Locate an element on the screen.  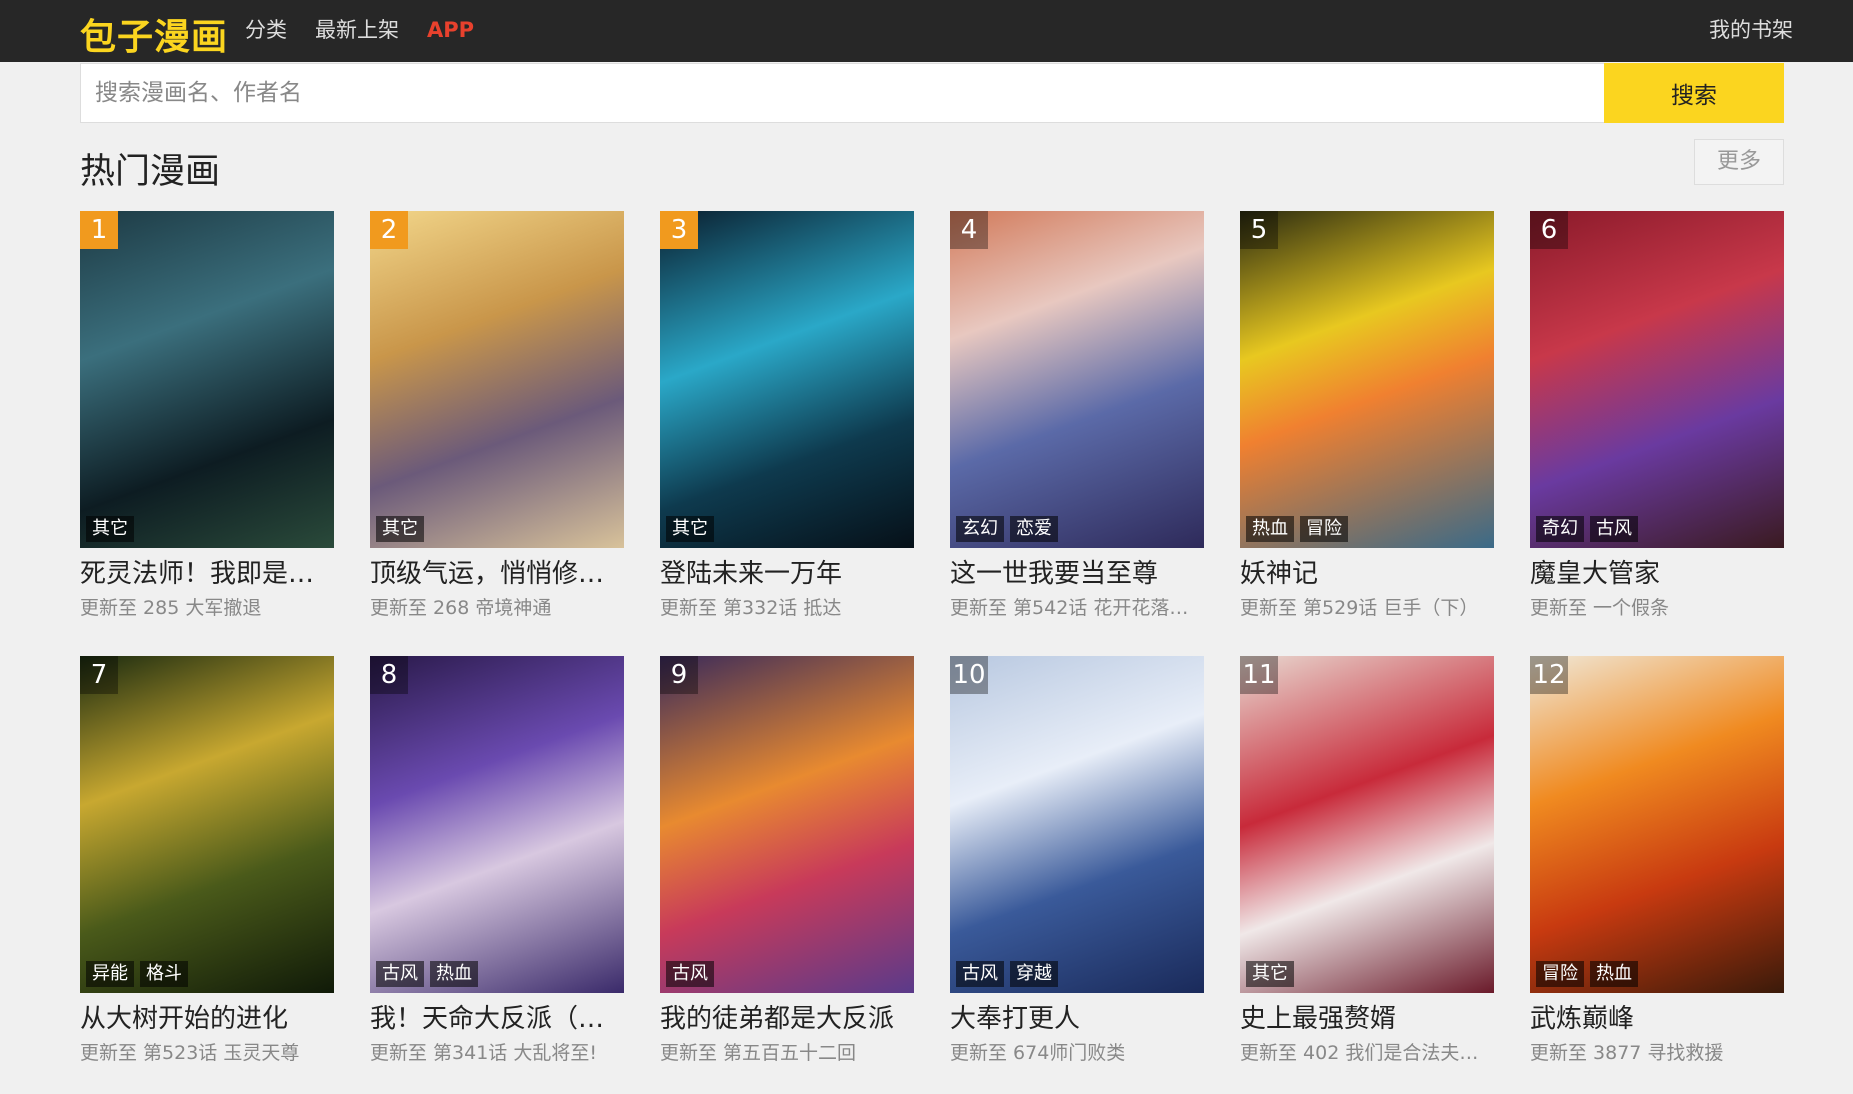
genre-tags: 玄幻 恋爱 is located at coordinates (1010, 529).